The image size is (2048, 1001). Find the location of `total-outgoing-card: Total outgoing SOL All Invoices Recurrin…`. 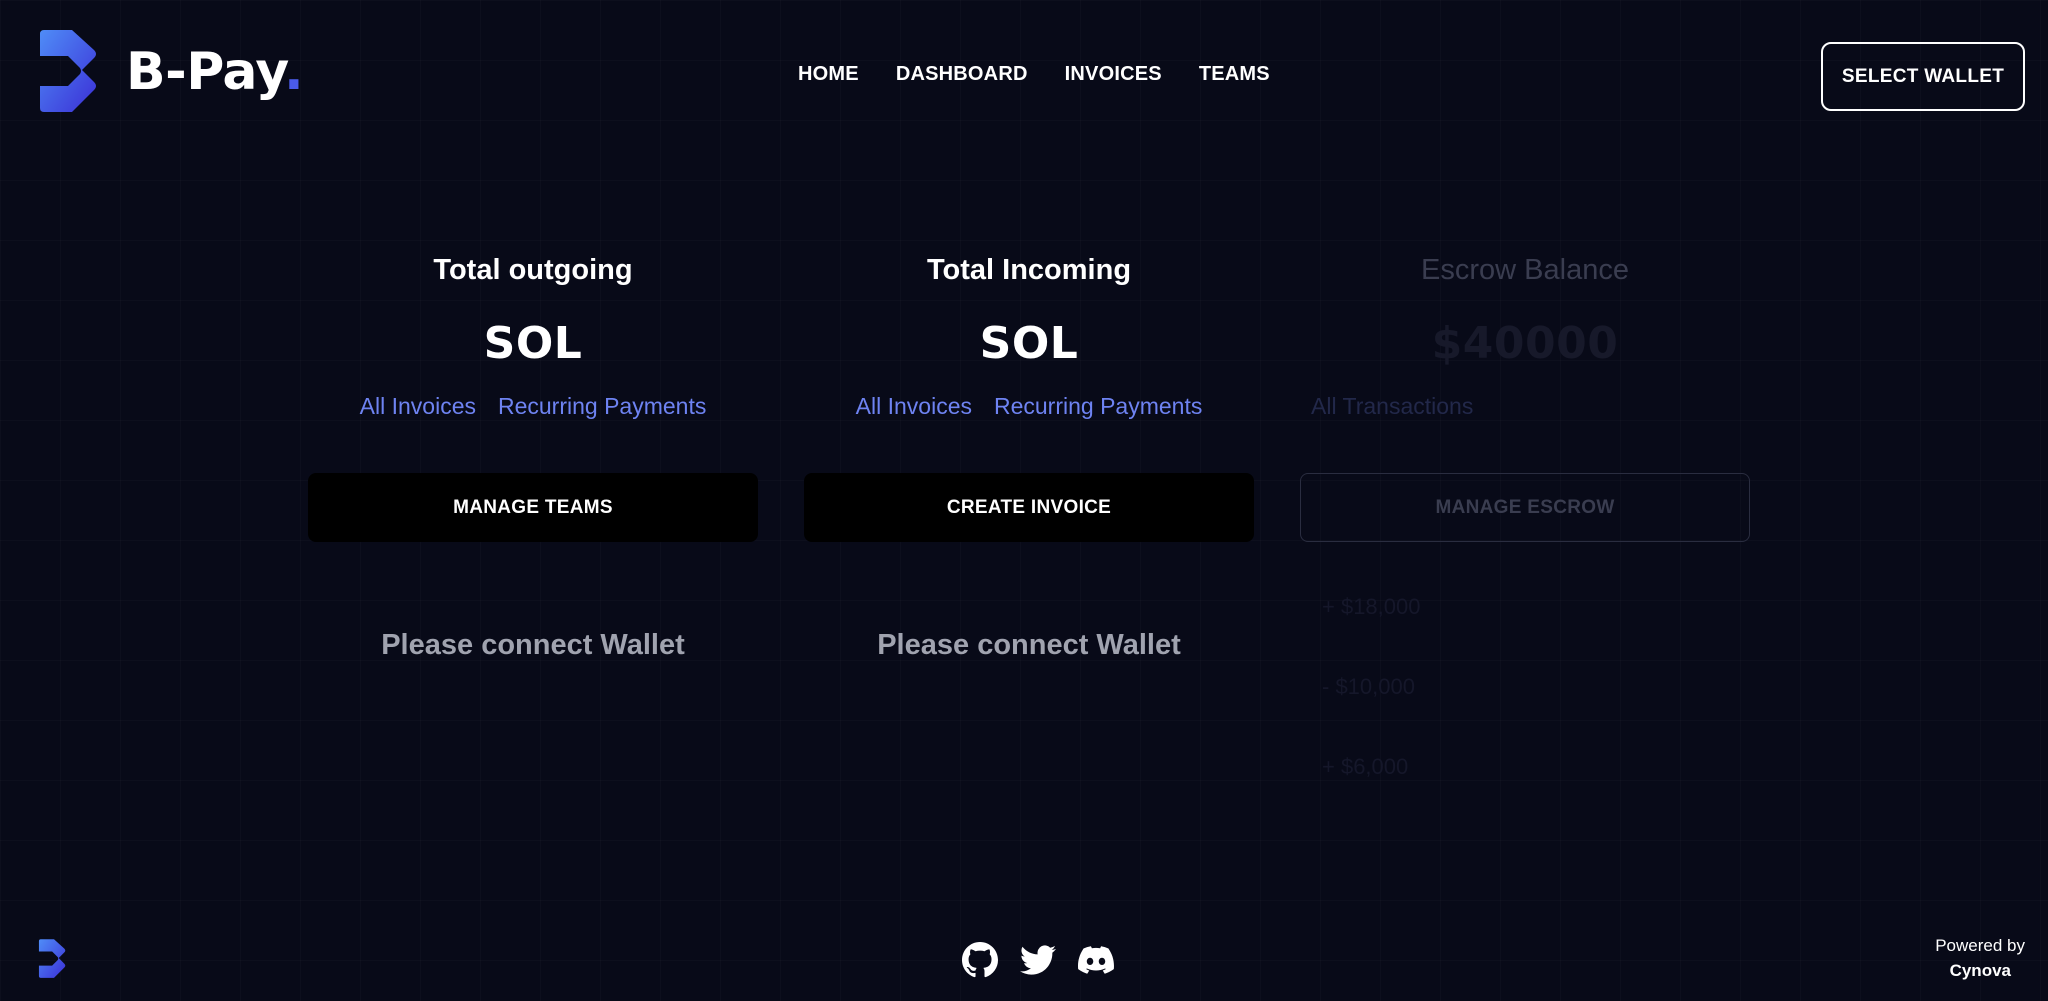

total-outgoing-card: Total outgoing SOL All Invoices Recurrin… is located at coordinates (533, 456).